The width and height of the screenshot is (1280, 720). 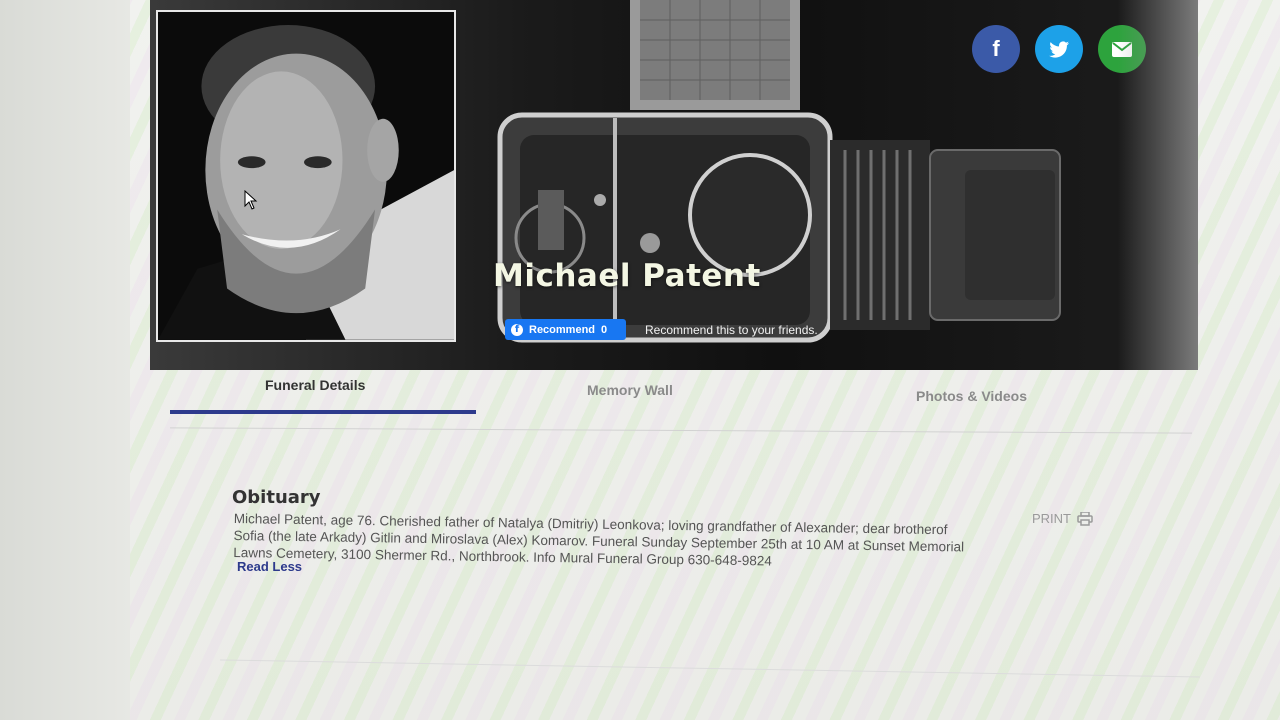 I want to click on twitter-share-button, so click(x=1059, y=49).